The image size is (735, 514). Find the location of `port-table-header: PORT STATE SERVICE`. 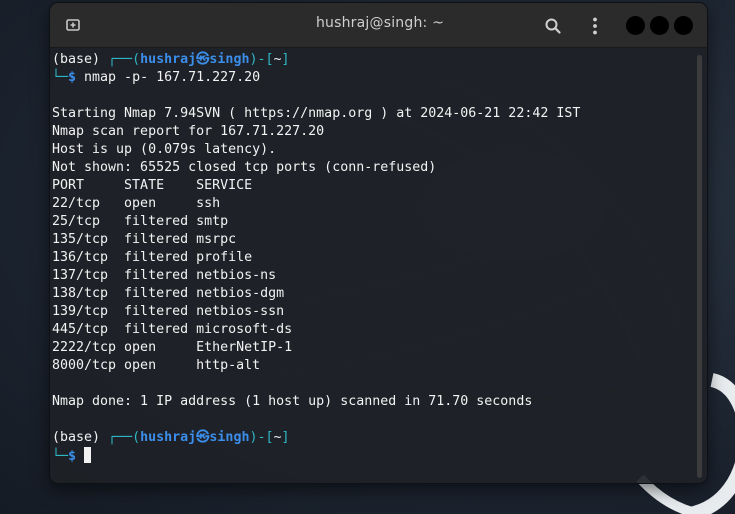

port-table-header: PORT STATE SERVICE is located at coordinates (152, 185).